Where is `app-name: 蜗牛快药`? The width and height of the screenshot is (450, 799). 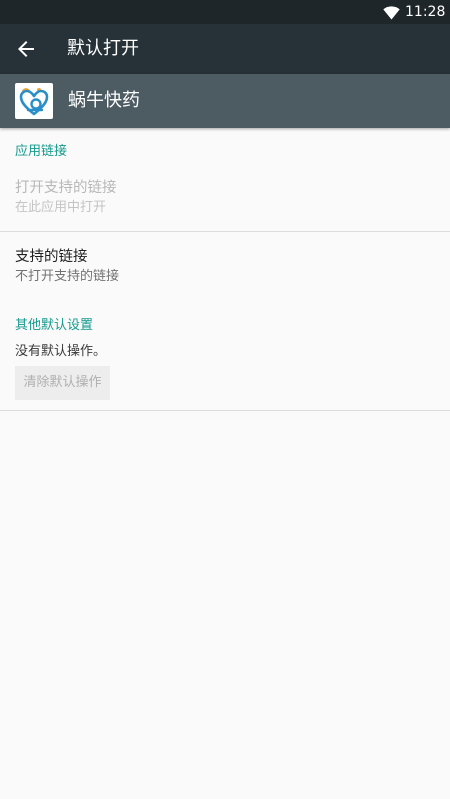
app-name: 蜗牛快药 is located at coordinates (104, 100).